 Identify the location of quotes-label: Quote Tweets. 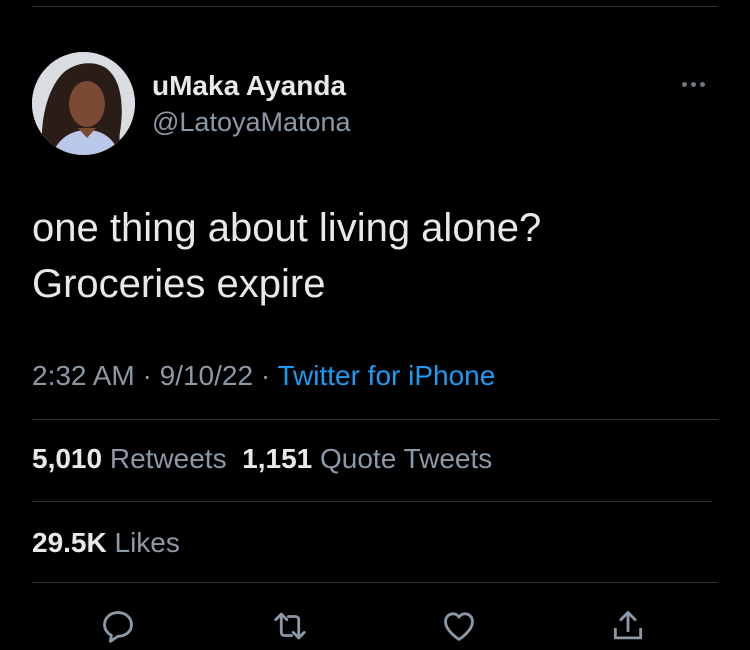
(406, 458).